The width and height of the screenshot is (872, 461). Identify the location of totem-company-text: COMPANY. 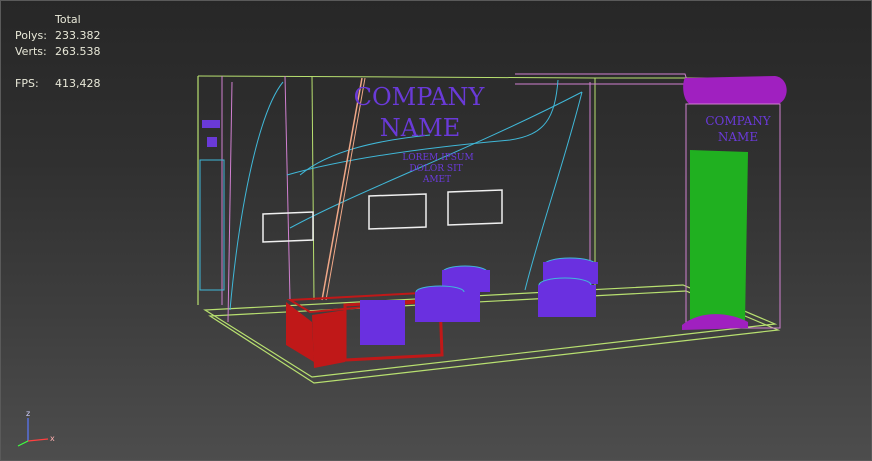
(738, 121).